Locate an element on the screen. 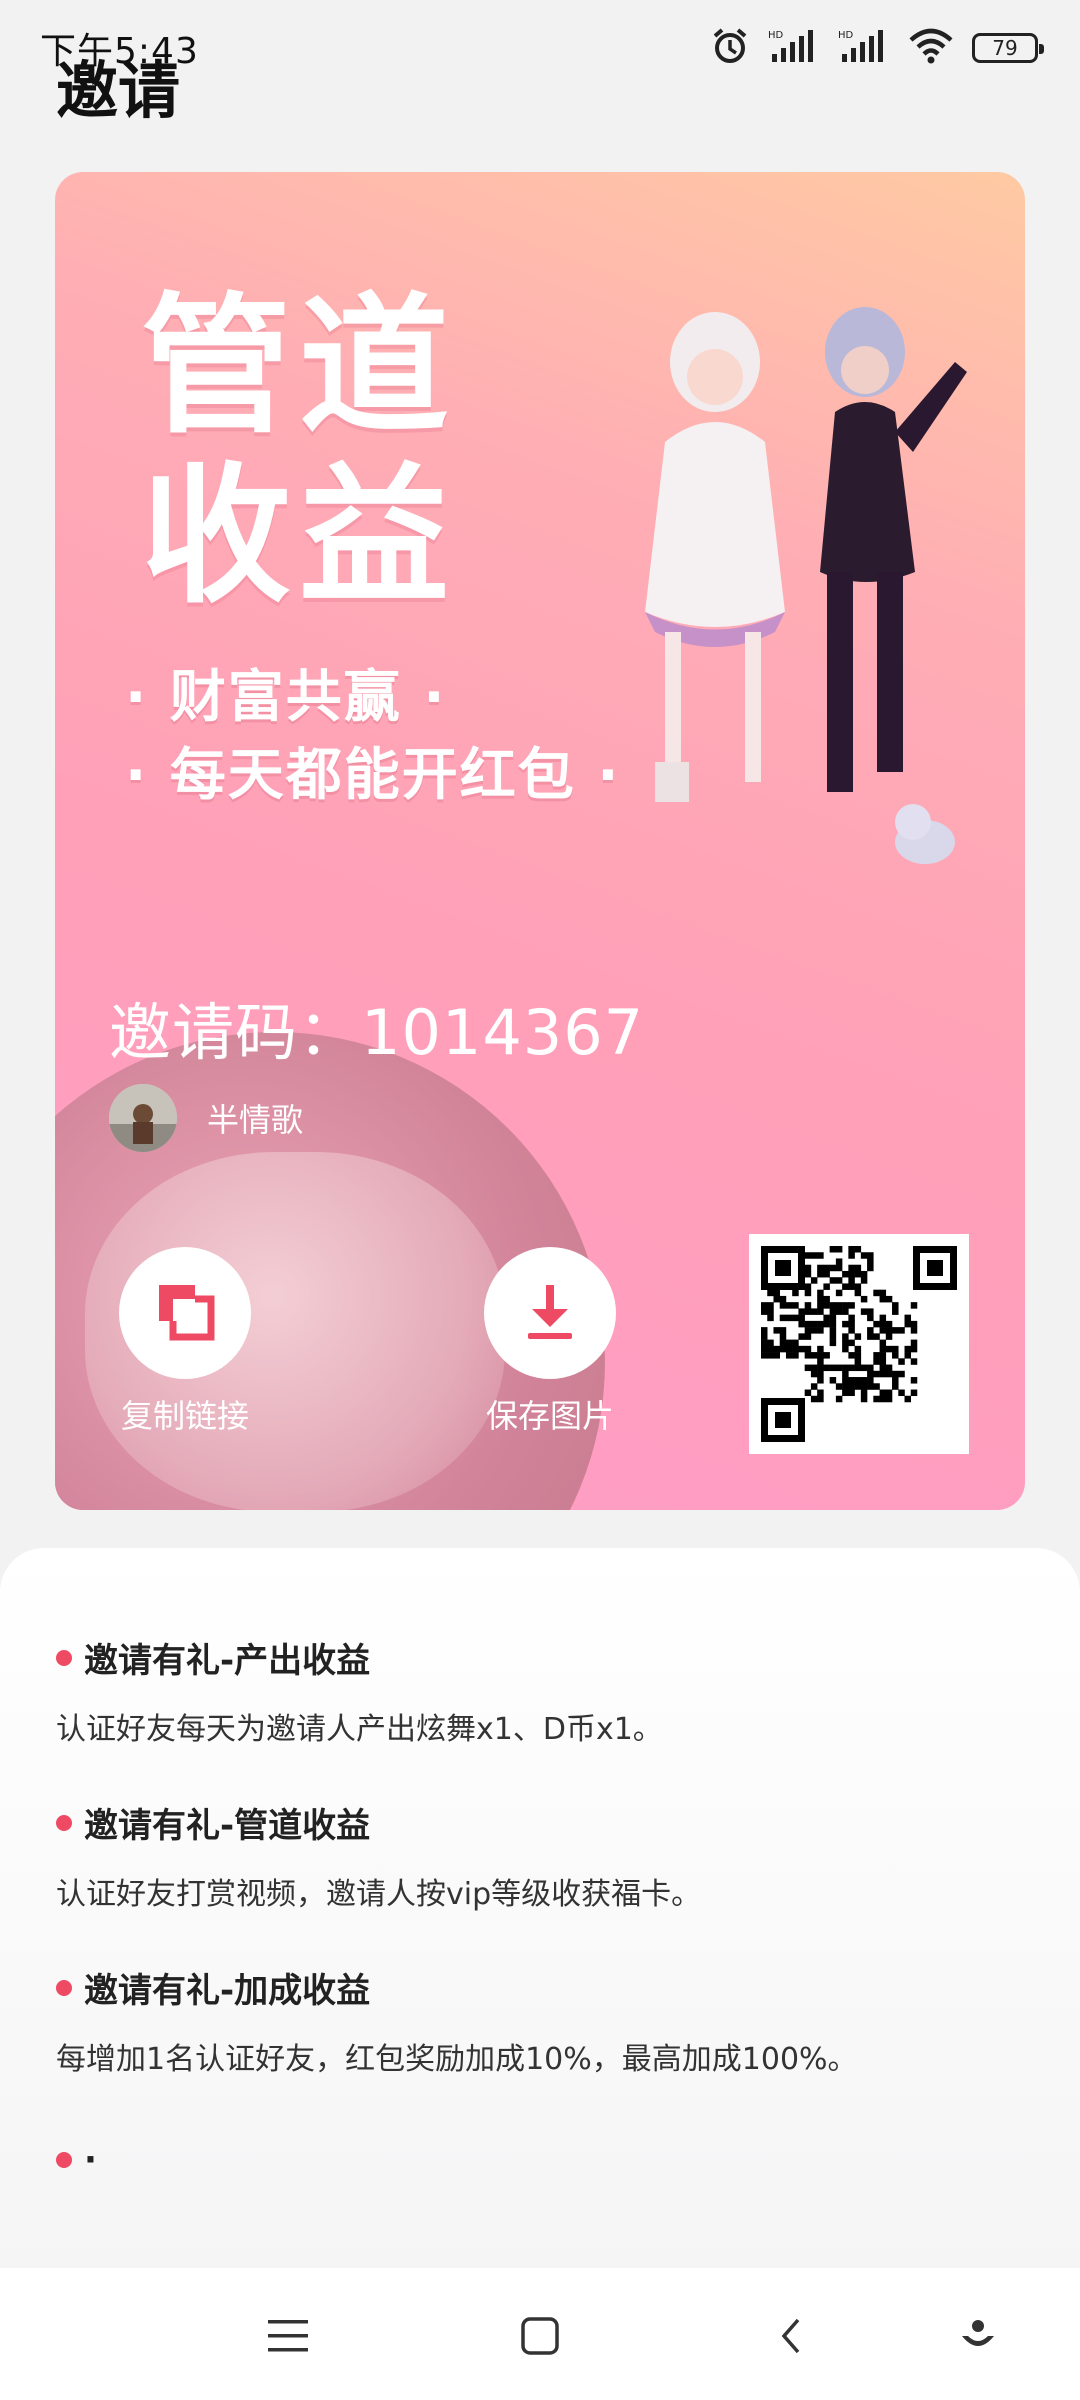  svg-text: HD is located at coordinates (846, 35).